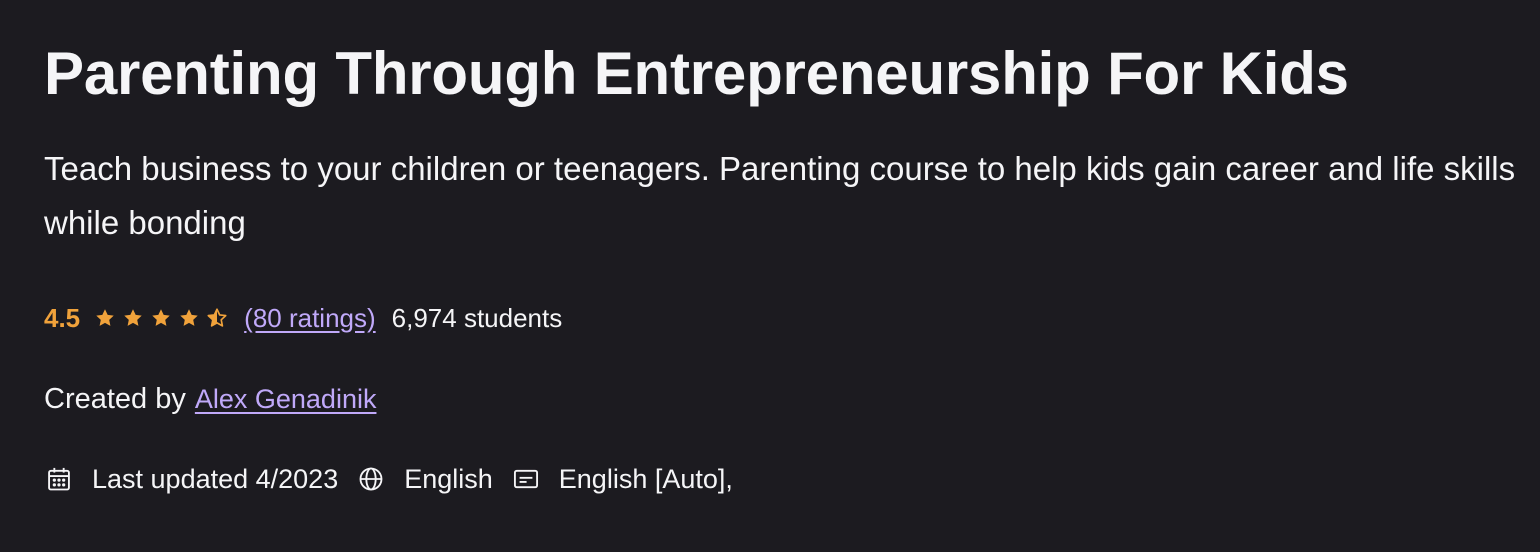 The width and height of the screenshot is (1540, 552). What do you see at coordinates (215, 478) in the screenshot?
I see `last-updated-text: Last updated 4/2023` at bounding box center [215, 478].